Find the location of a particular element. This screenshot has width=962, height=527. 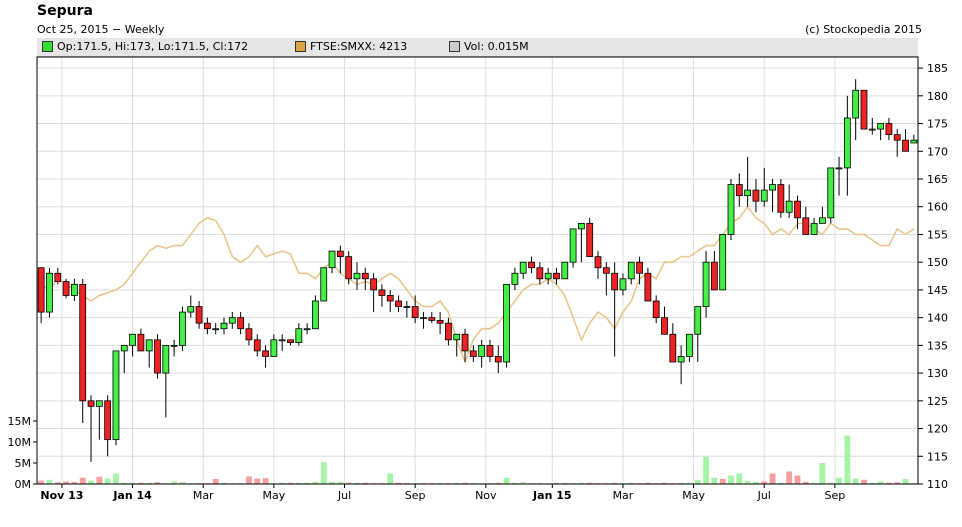

price-tick-label: 175 is located at coordinates (937, 124).